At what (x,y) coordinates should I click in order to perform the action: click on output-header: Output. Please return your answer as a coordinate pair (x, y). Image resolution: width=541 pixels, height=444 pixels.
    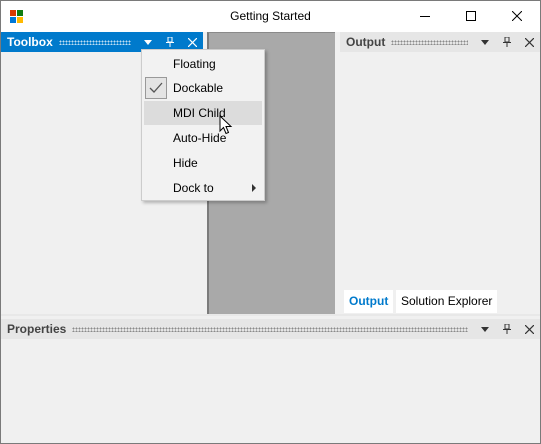
    Looking at the image, I should click on (440, 42).